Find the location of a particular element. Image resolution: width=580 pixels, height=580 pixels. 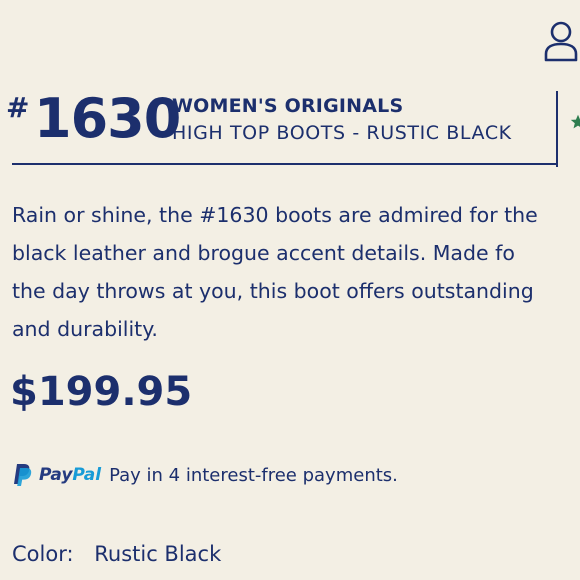

paypal-installments: PayPal Pay in 4 interest-free payments. is located at coordinates (205, 475).